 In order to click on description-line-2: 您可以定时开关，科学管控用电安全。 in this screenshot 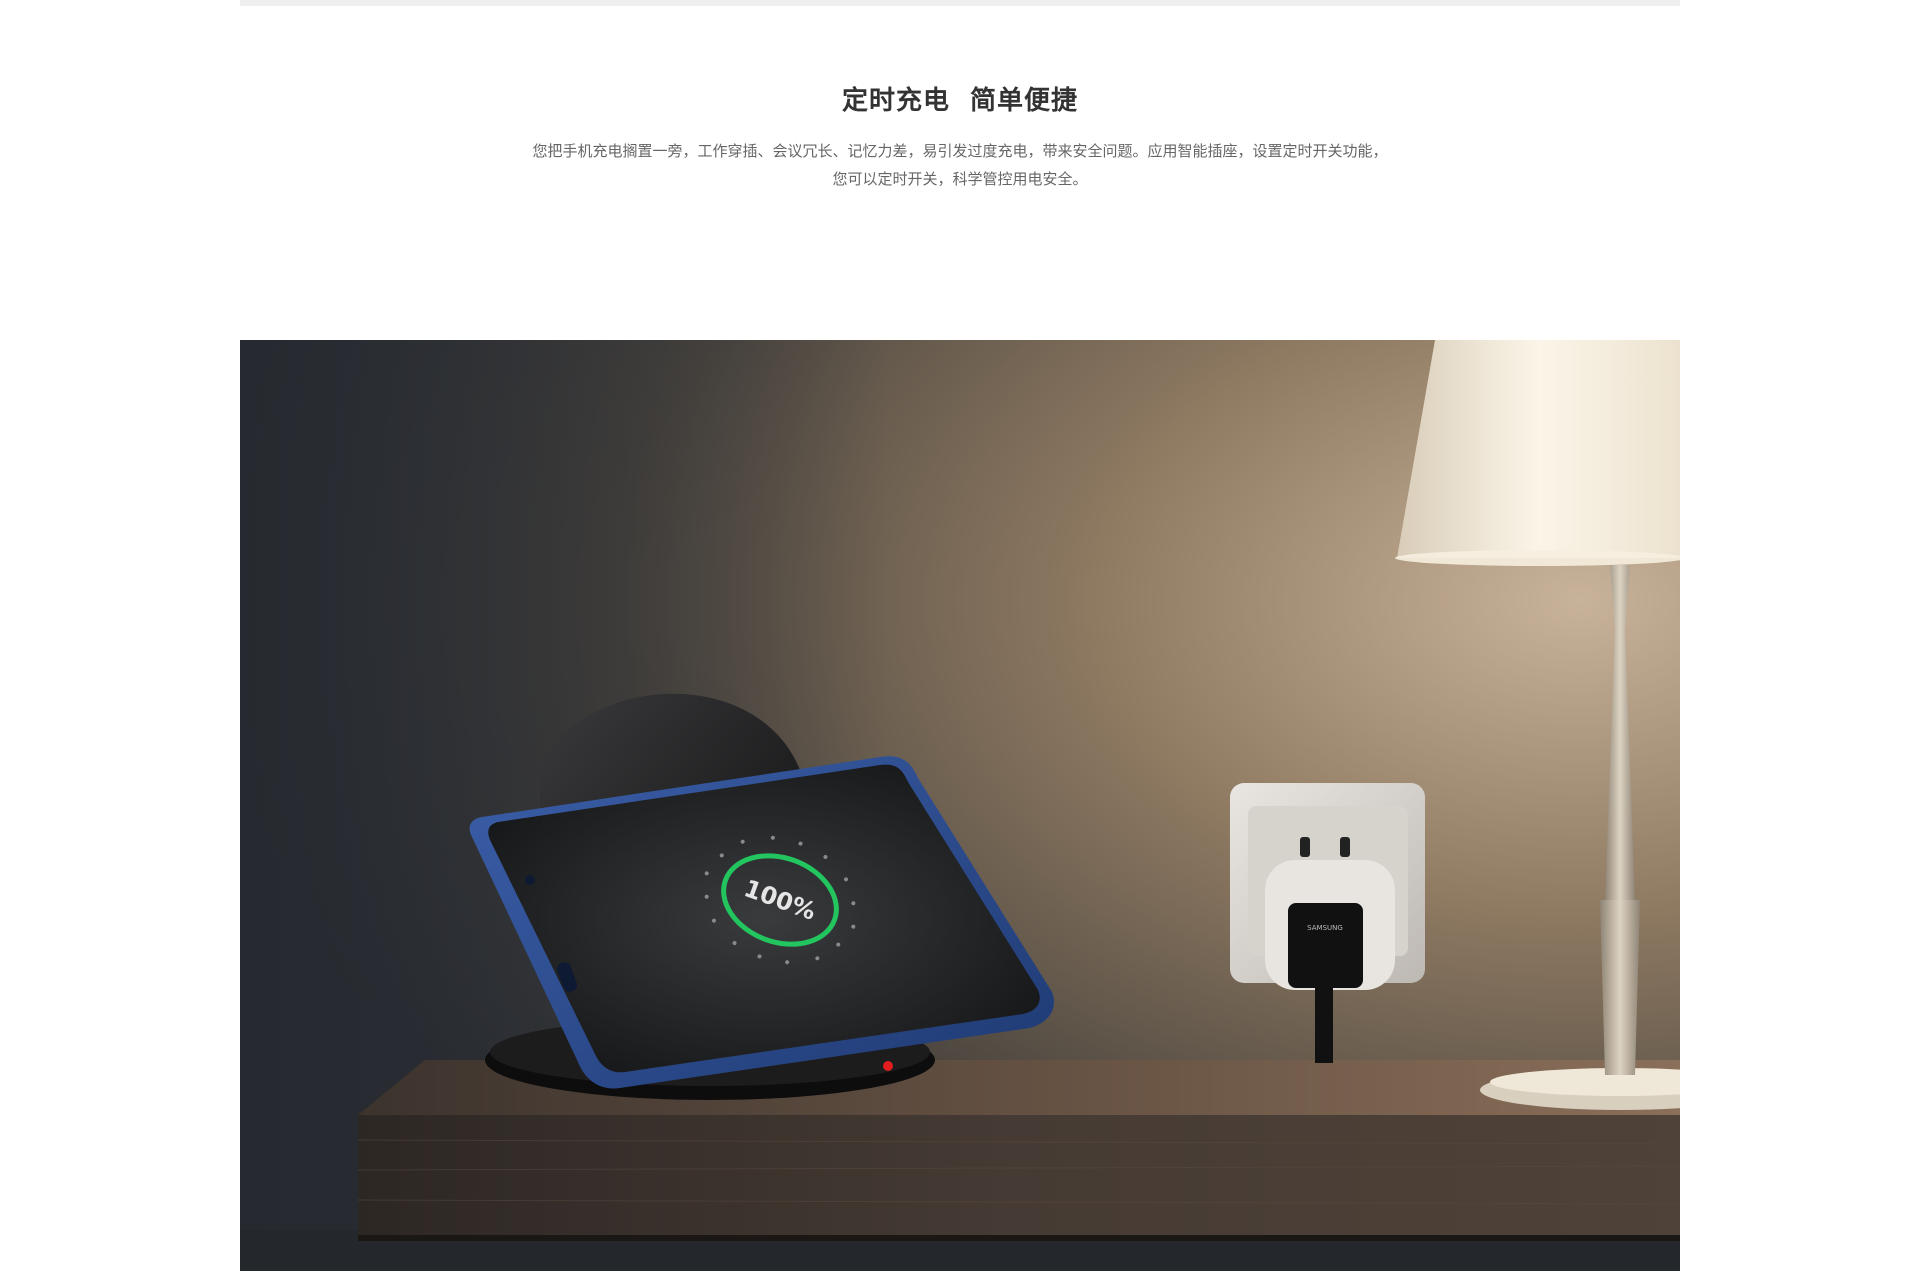, I will do `click(960, 179)`.